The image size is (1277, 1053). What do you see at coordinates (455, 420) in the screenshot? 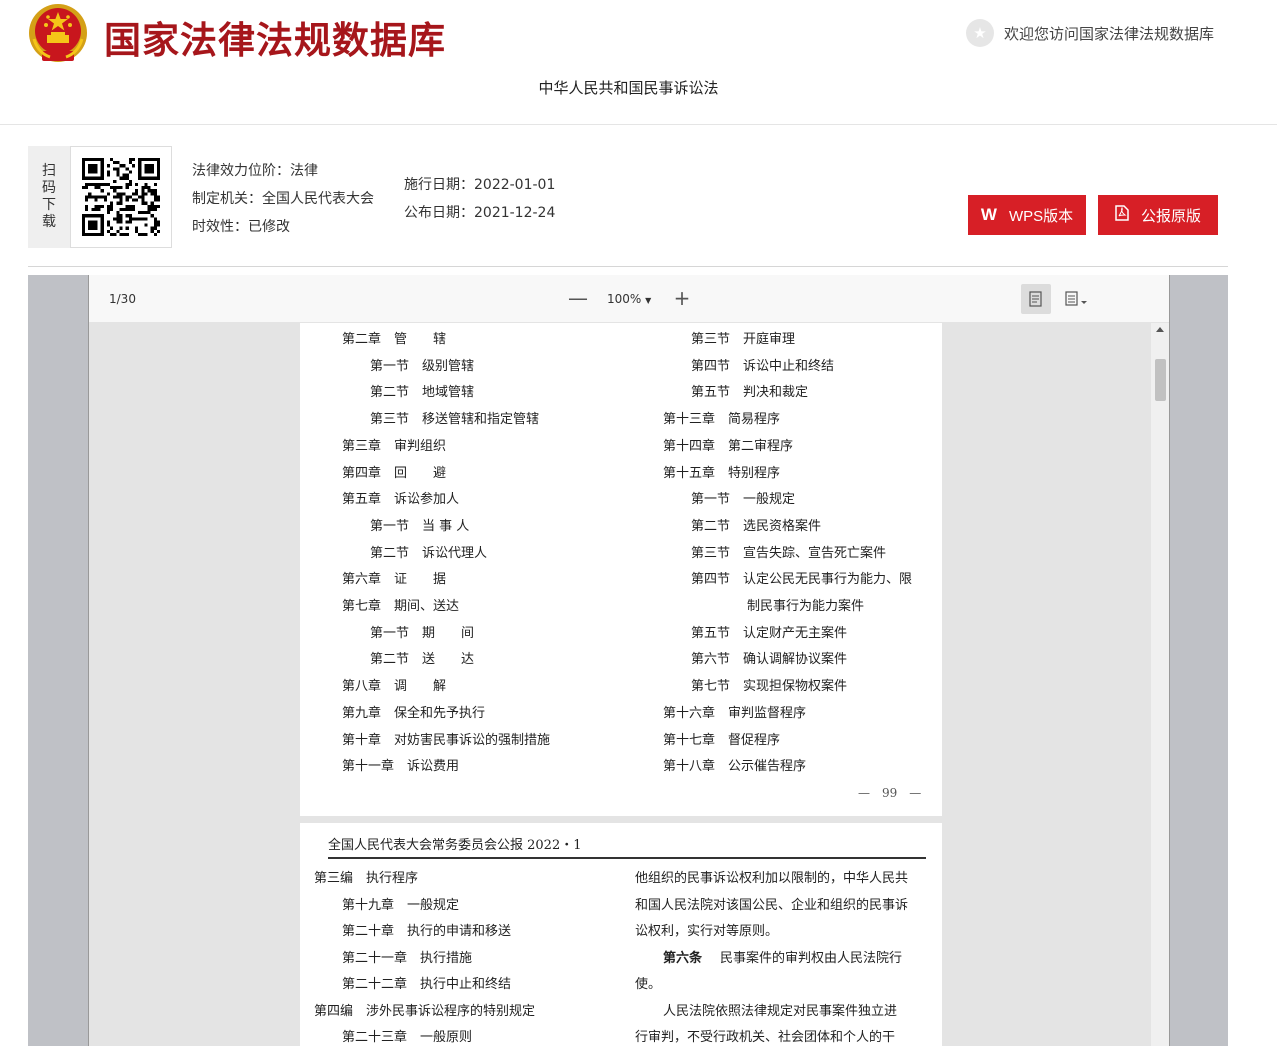
I see `toc-line: 第三节 移送管辖和指定管辖` at bounding box center [455, 420].